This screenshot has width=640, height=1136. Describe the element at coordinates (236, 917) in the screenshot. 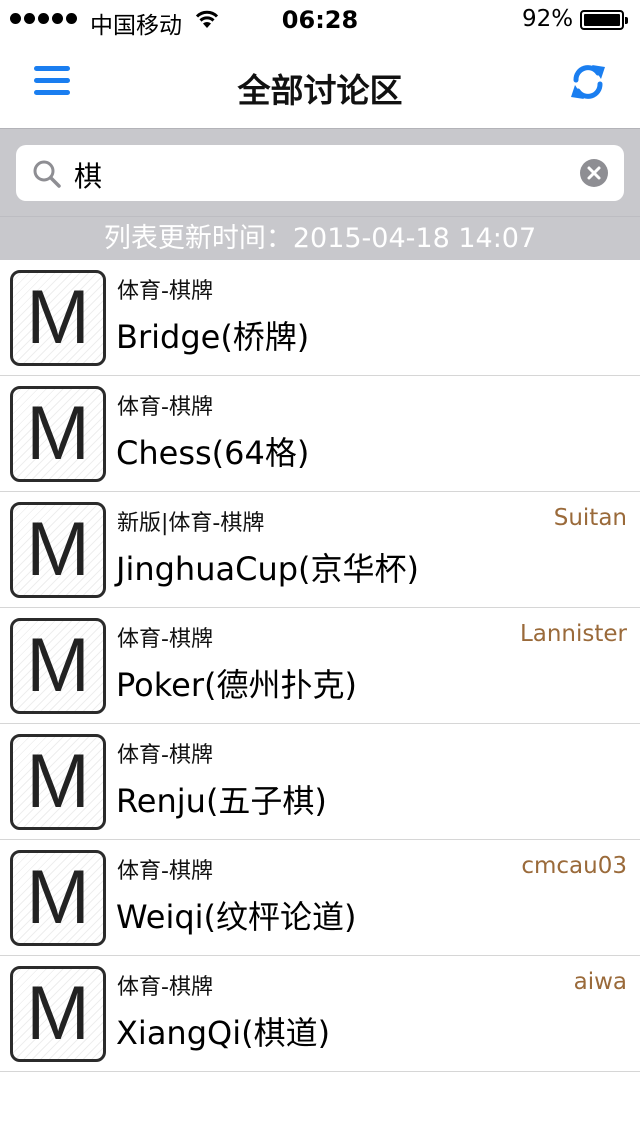

I see `board-title: Weiqi(纹枰论道)` at that location.